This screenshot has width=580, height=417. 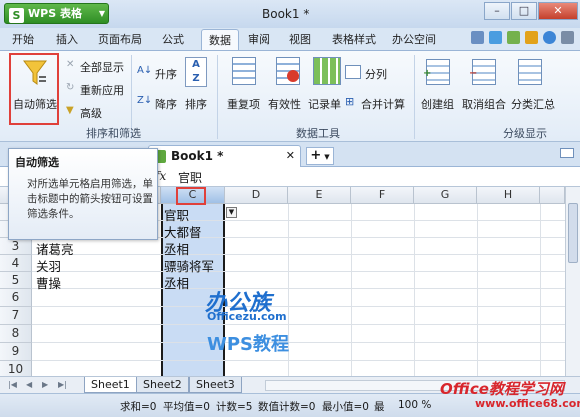 I want to click on duplicates-button: 重复项, so click(x=243, y=104).